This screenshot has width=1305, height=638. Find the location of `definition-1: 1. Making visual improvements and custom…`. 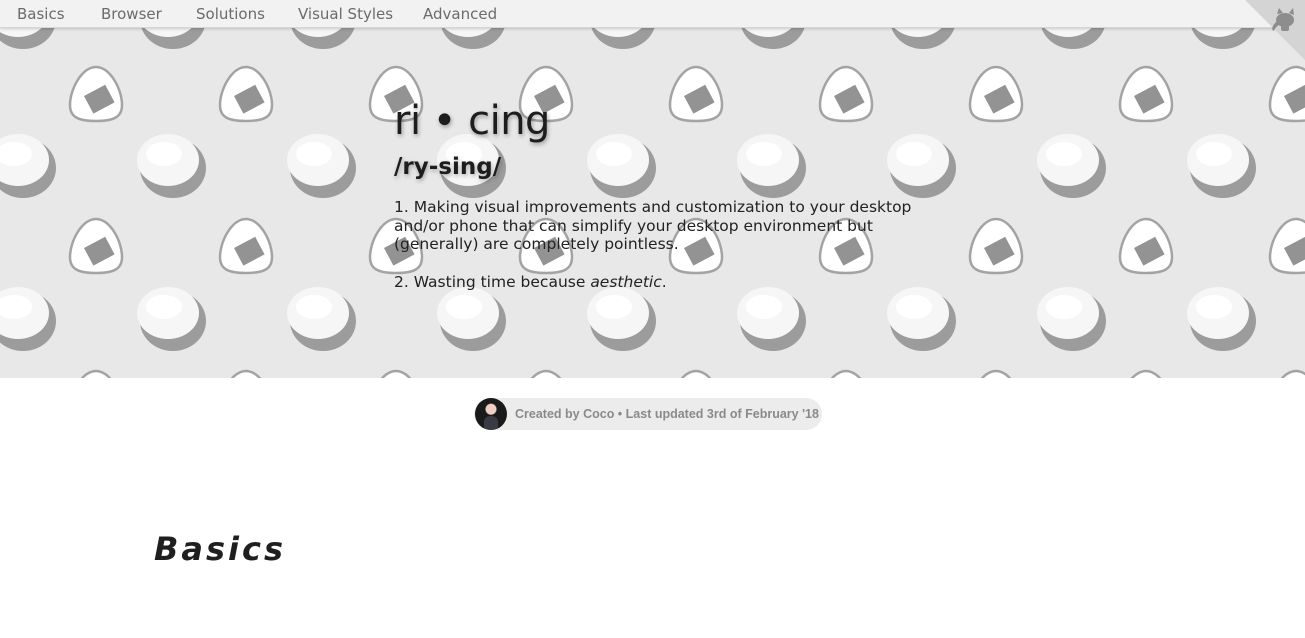

definition-1: 1. Making visual improvements and custom… is located at coordinates (653, 225).